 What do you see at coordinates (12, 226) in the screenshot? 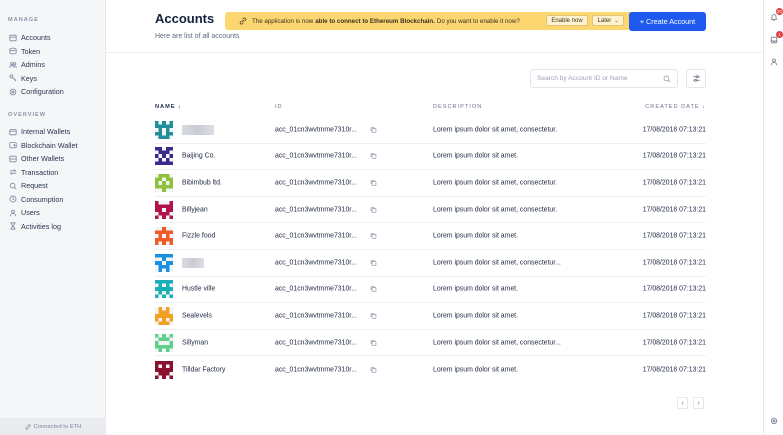
I see `hourglass-icon` at bounding box center [12, 226].